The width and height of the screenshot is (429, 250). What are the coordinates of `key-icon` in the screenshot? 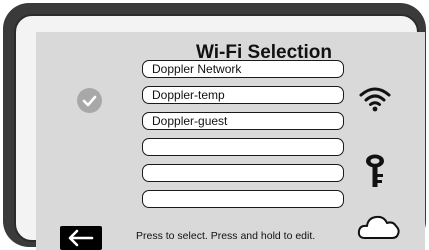 It's located at (375, 173).